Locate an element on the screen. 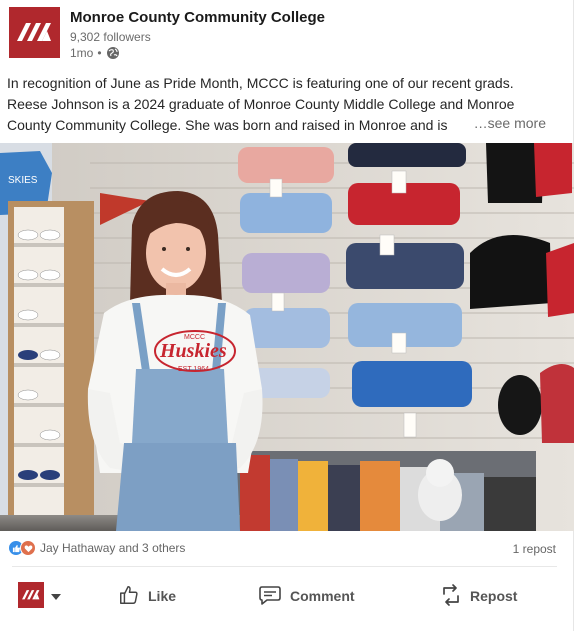 The image size is (574, 631). see-more-link: …see more is located at coordinates (506, 123).